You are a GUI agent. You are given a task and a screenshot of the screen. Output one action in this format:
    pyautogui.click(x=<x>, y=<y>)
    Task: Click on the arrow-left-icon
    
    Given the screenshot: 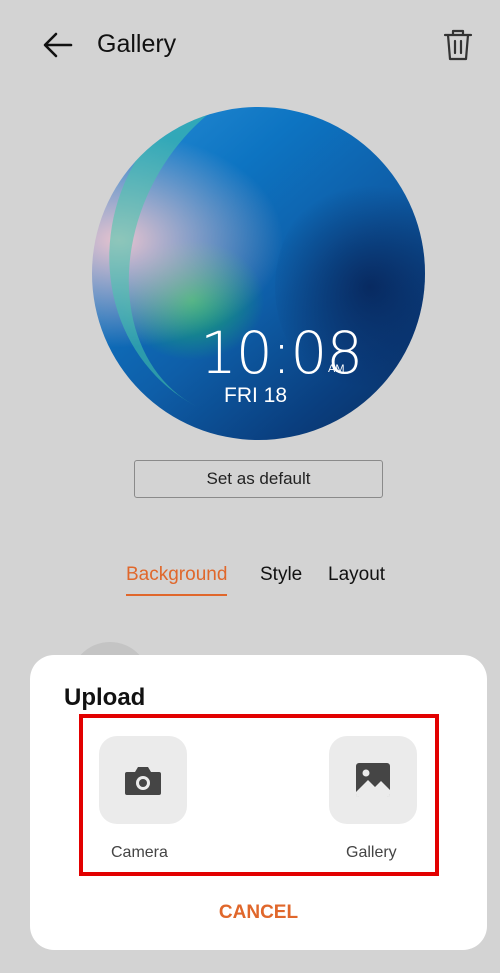 What is the action you would take?
    pyautogui.click(x=58, y=45)
    